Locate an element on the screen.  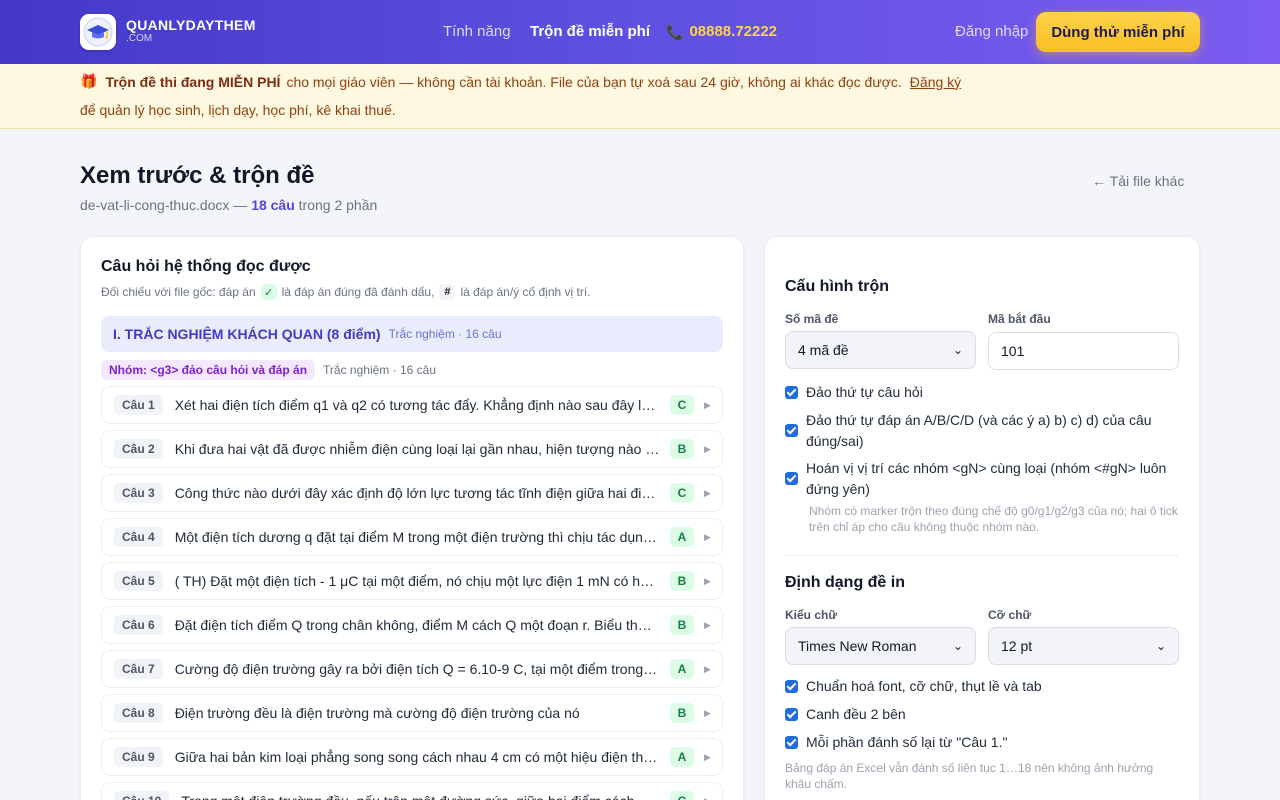
option-normalize: Chuẩn hoá font, cỡ chữ, thụt lề và tab is located at coordinates (982, 686).